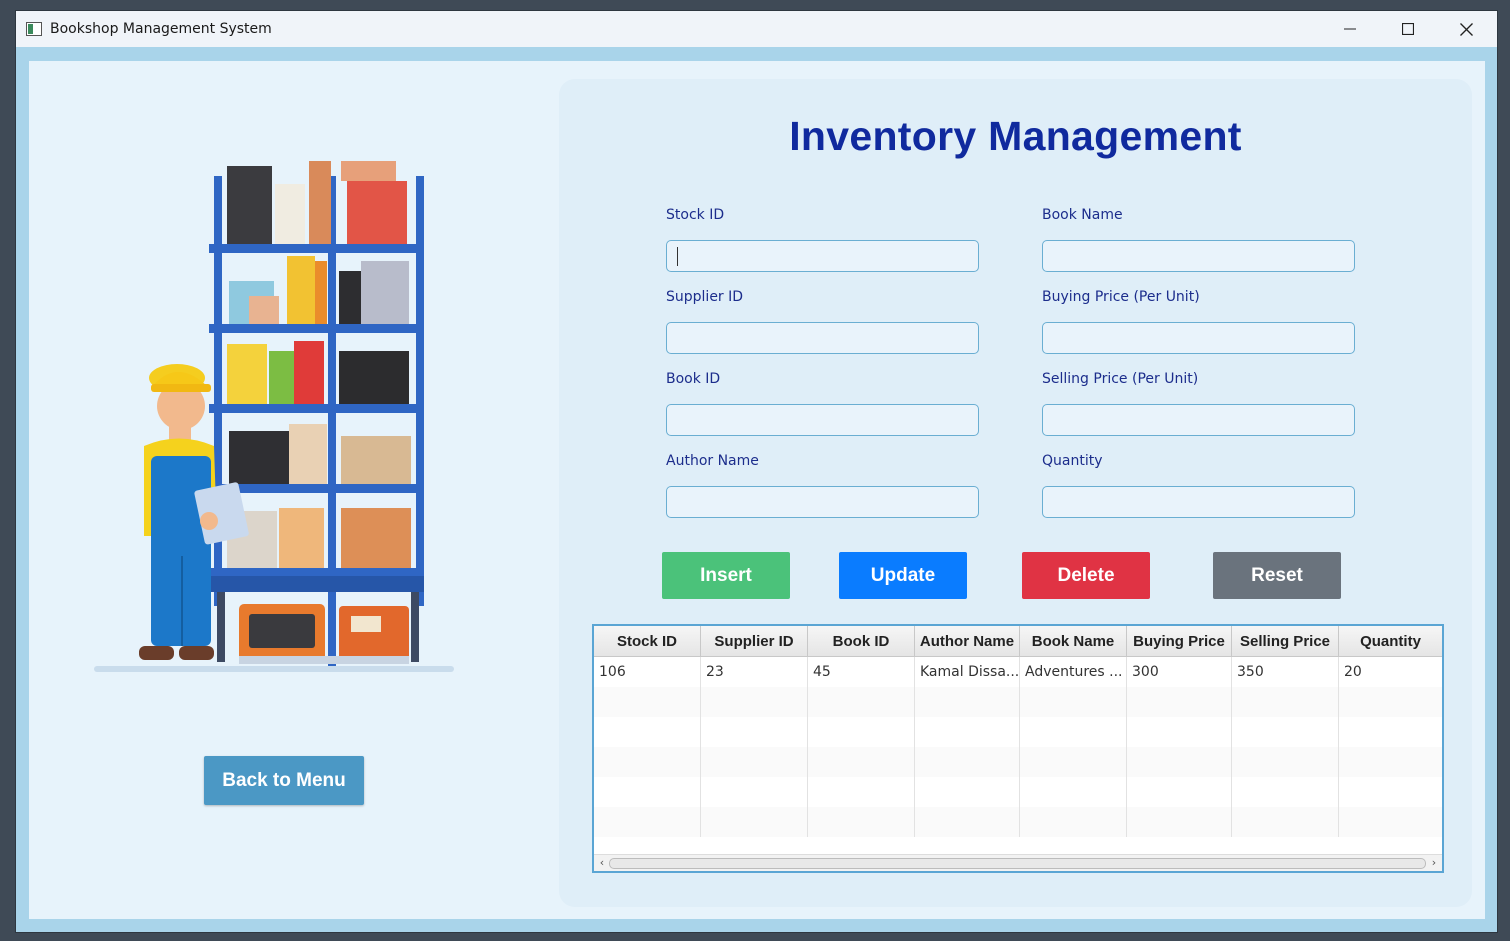  I want to click on quantity-input, so click(1198, 502).